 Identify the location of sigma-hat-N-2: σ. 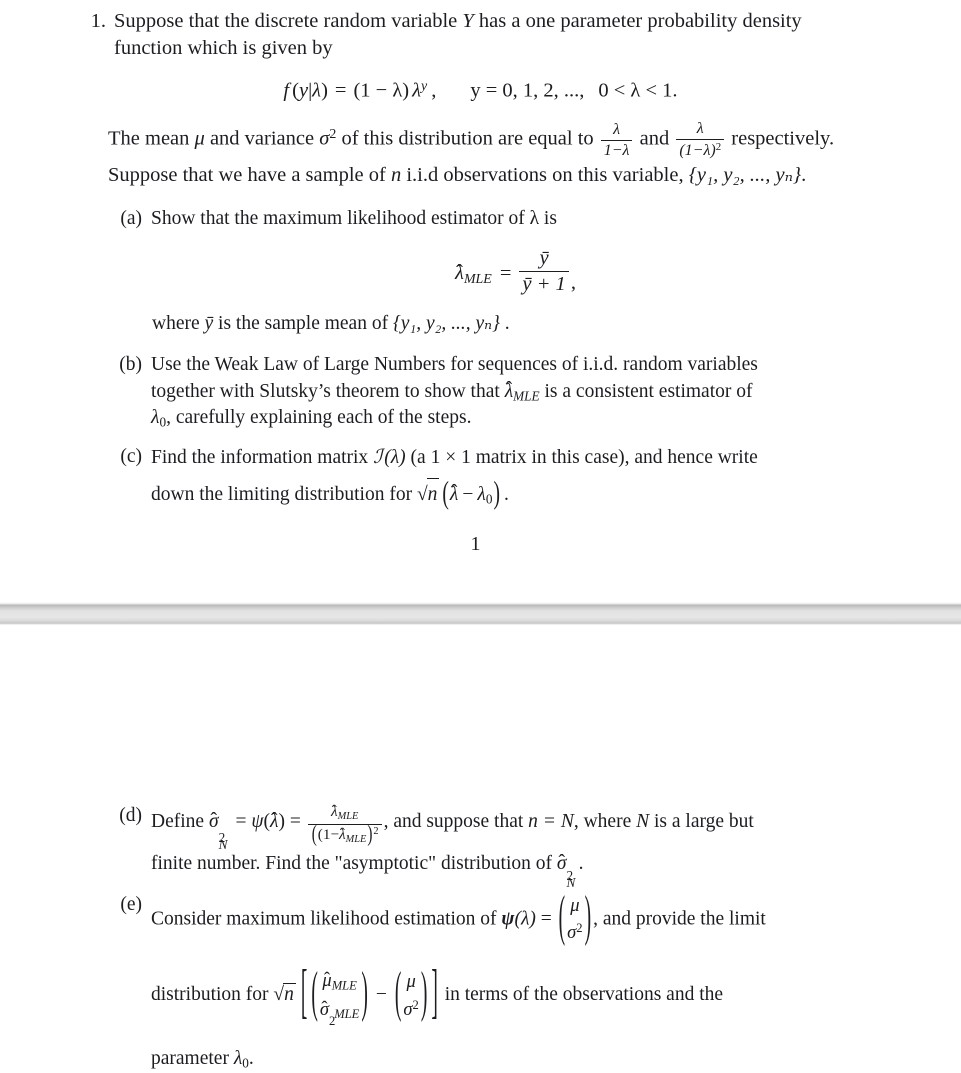
(562, 864).